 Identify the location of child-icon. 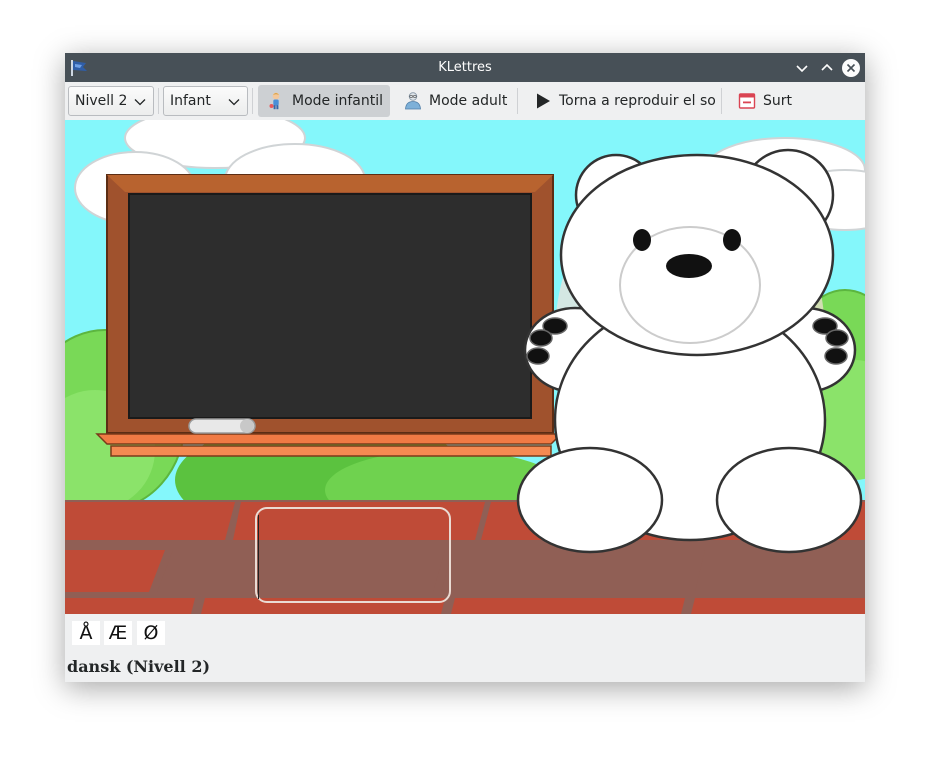
(274, 101).